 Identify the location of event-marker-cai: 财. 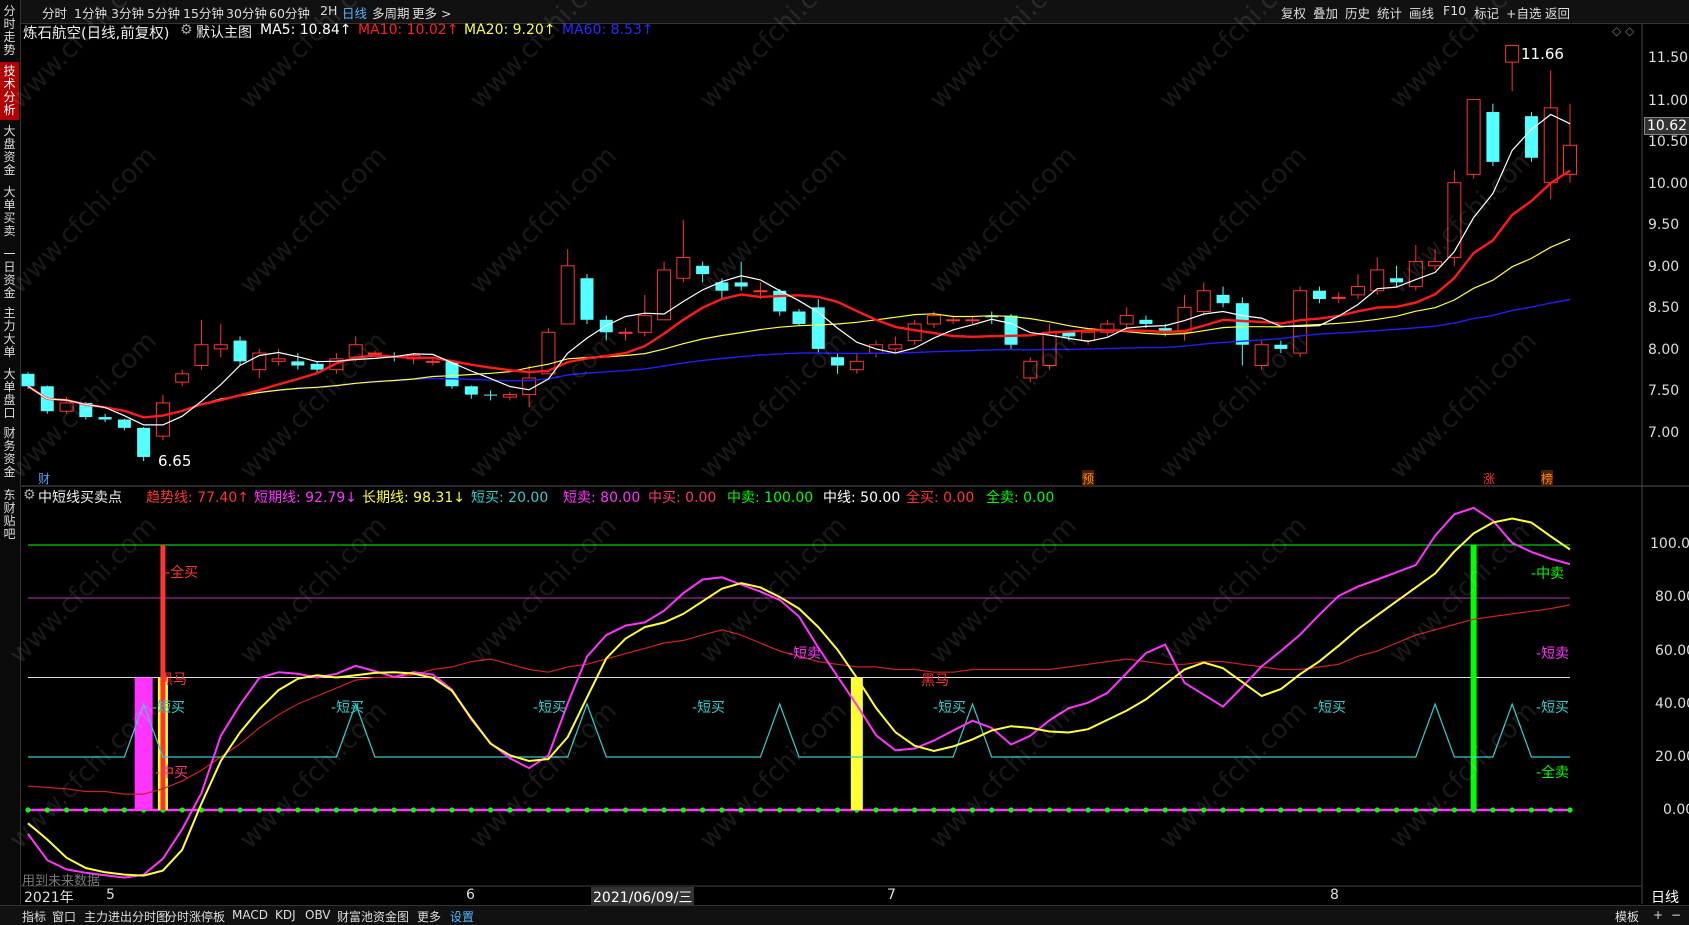
(44, 478).